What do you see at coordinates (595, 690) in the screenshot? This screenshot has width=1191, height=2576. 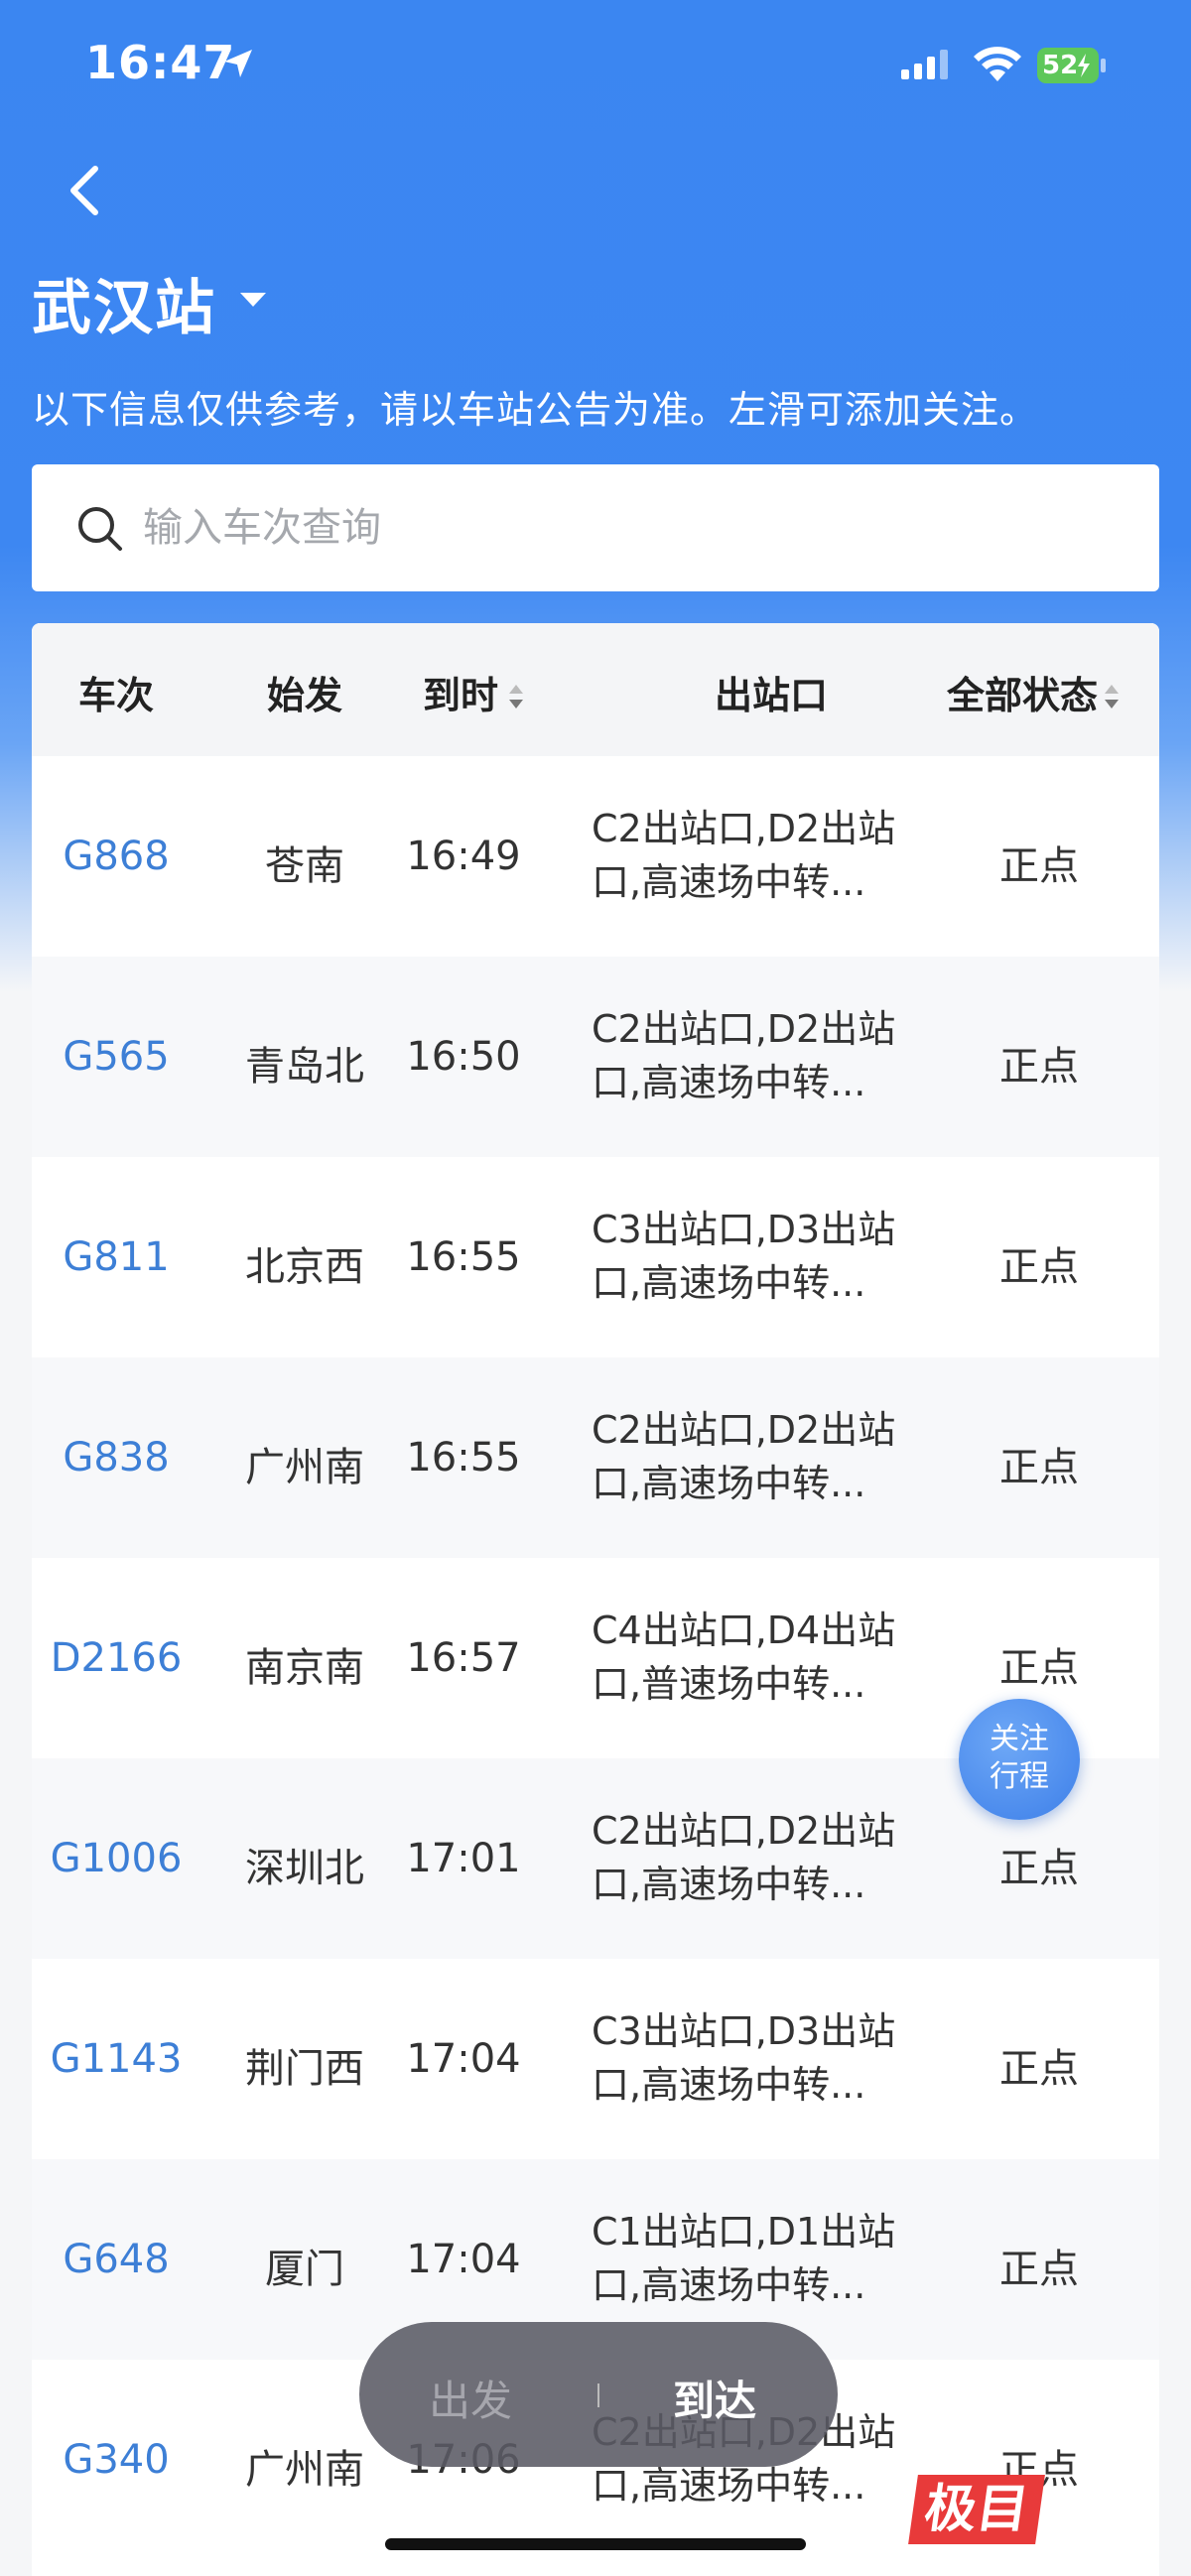 I see `table-header: 车次 始发 到时 出站口 全部状态` at bounding box center [595, 690].